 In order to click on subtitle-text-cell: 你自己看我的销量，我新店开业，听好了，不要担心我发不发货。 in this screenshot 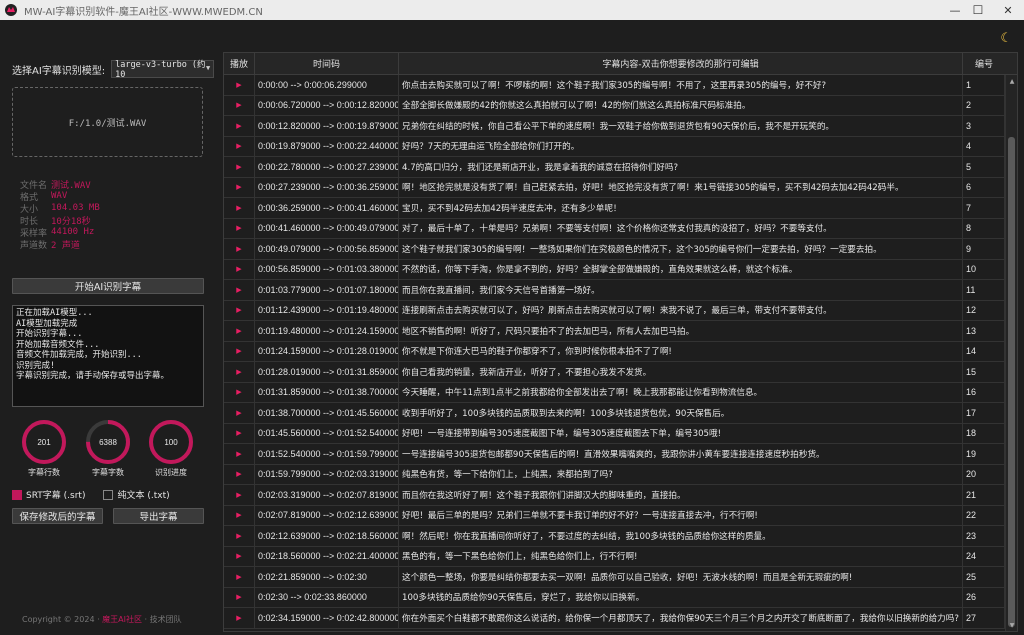, I will do `click(681, 372)`.